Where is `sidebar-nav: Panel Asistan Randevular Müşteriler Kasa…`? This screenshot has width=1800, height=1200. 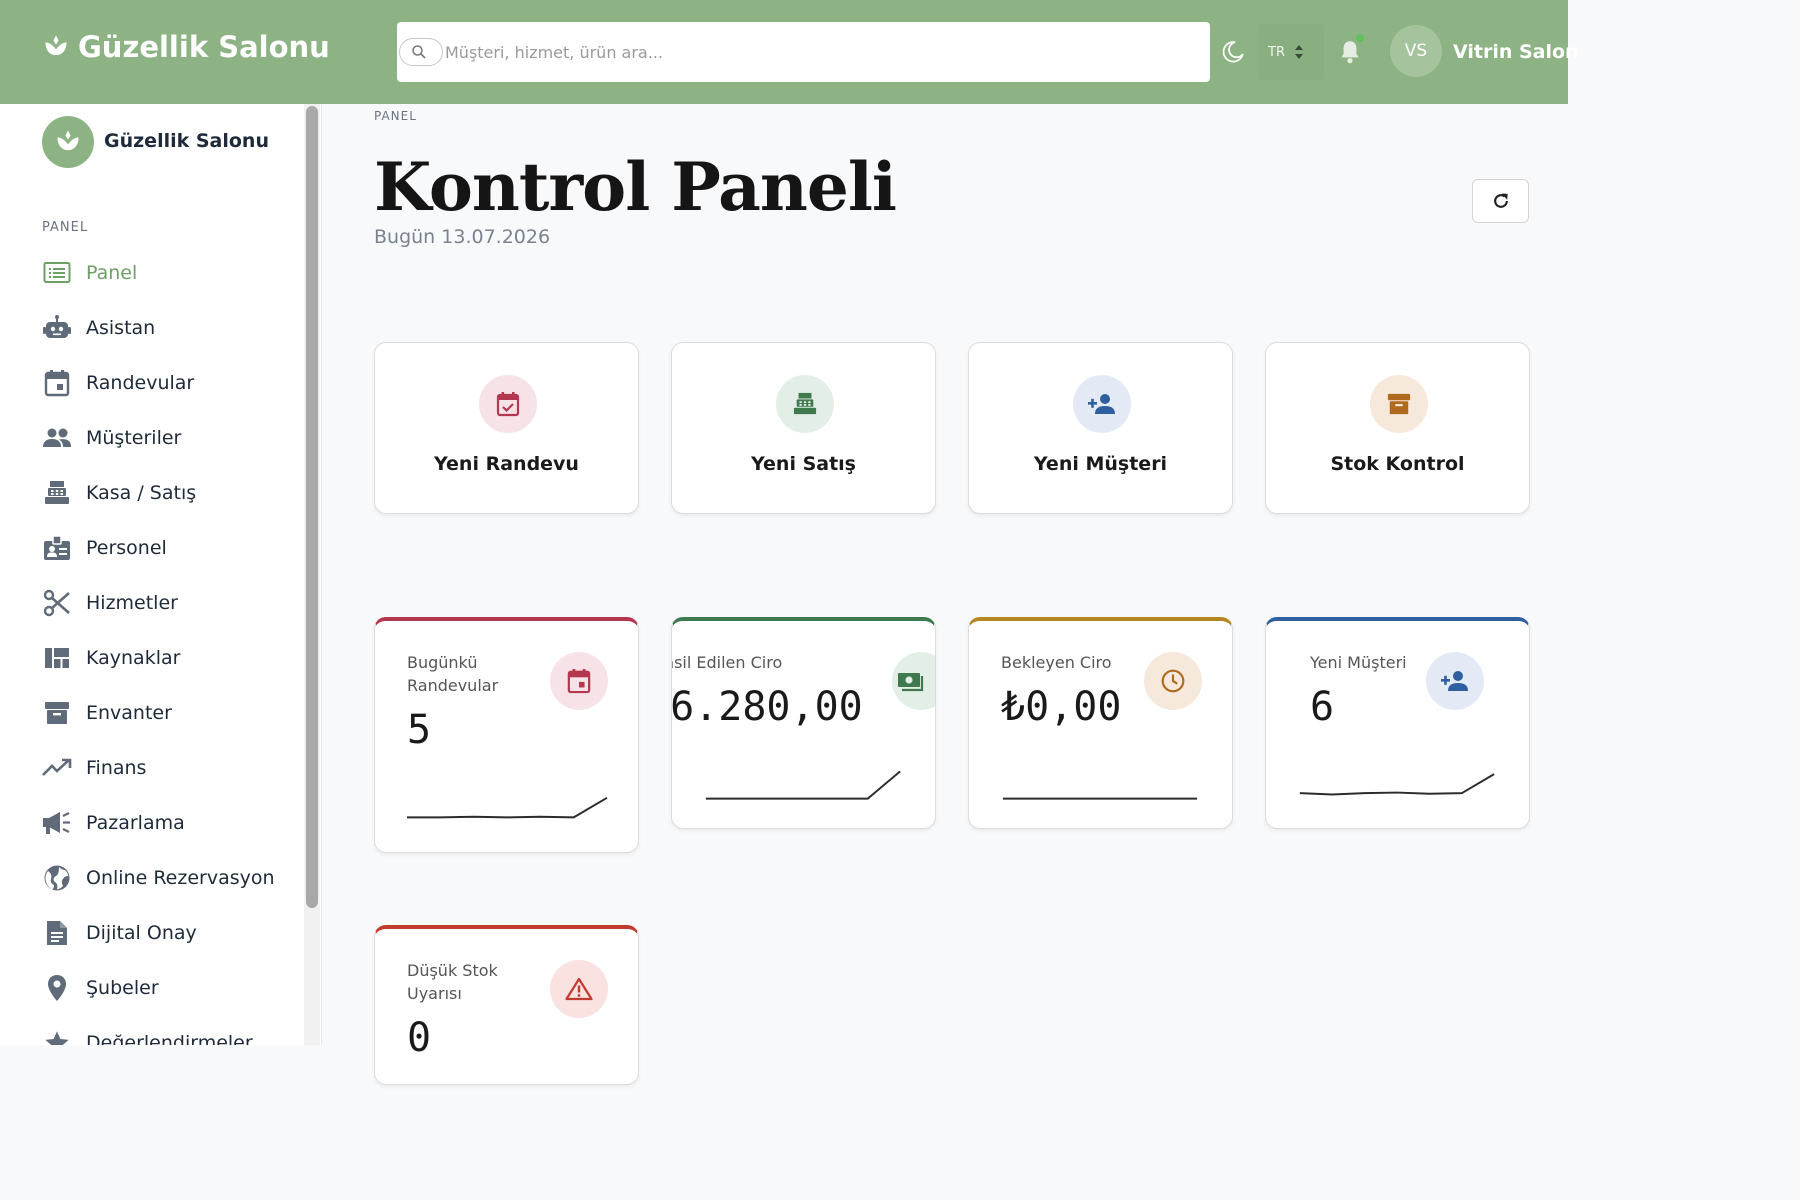
sidebar-nav: Panel Asistan Randevular Müşteriler Kasa… is located at coordinates (158, 645).